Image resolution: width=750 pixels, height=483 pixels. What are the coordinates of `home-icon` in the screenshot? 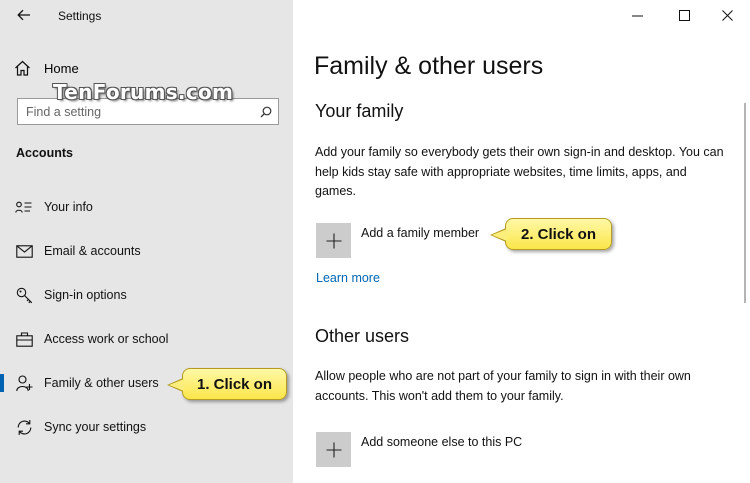 It's located at (22, 68).